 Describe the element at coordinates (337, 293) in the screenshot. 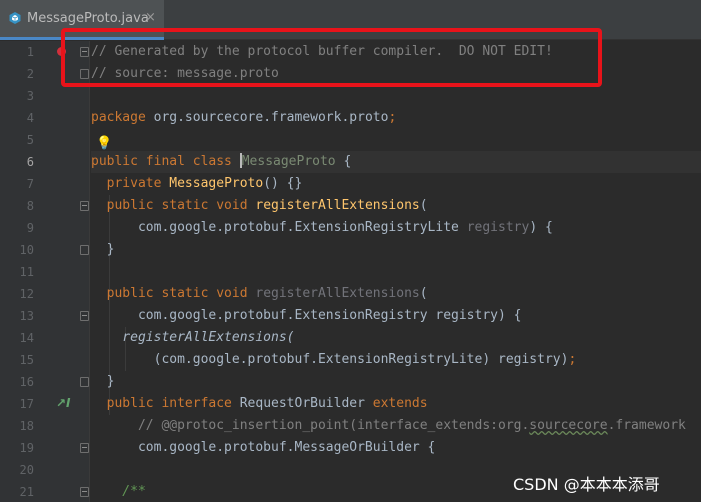

I see `unused-method-name: registerAllExtensions` at that location.